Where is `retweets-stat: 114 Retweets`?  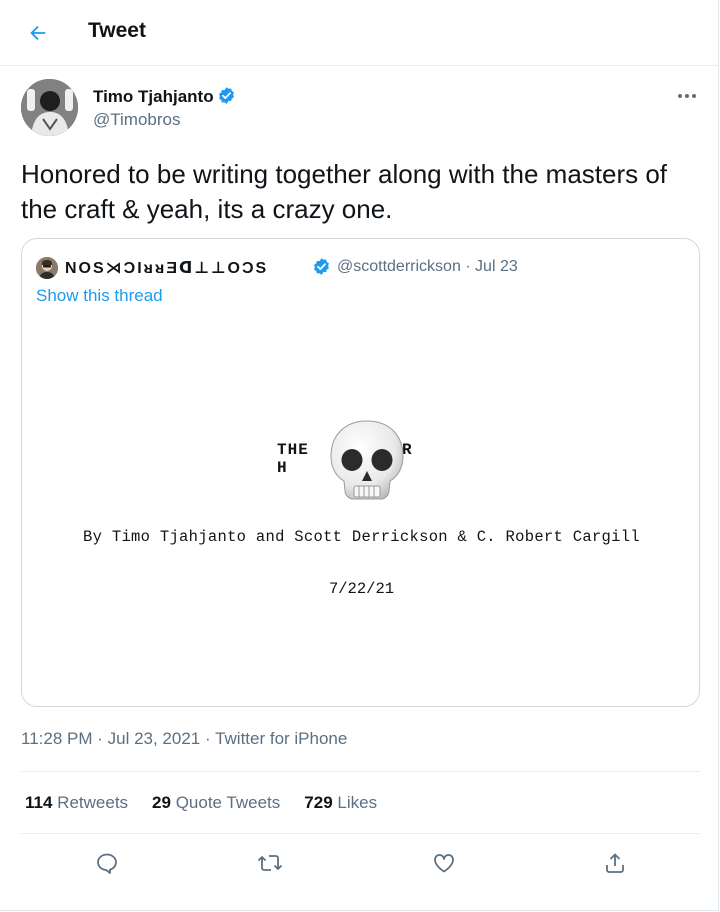 retweets-stat: 114 Retweets is located at coordinates (76, 803).